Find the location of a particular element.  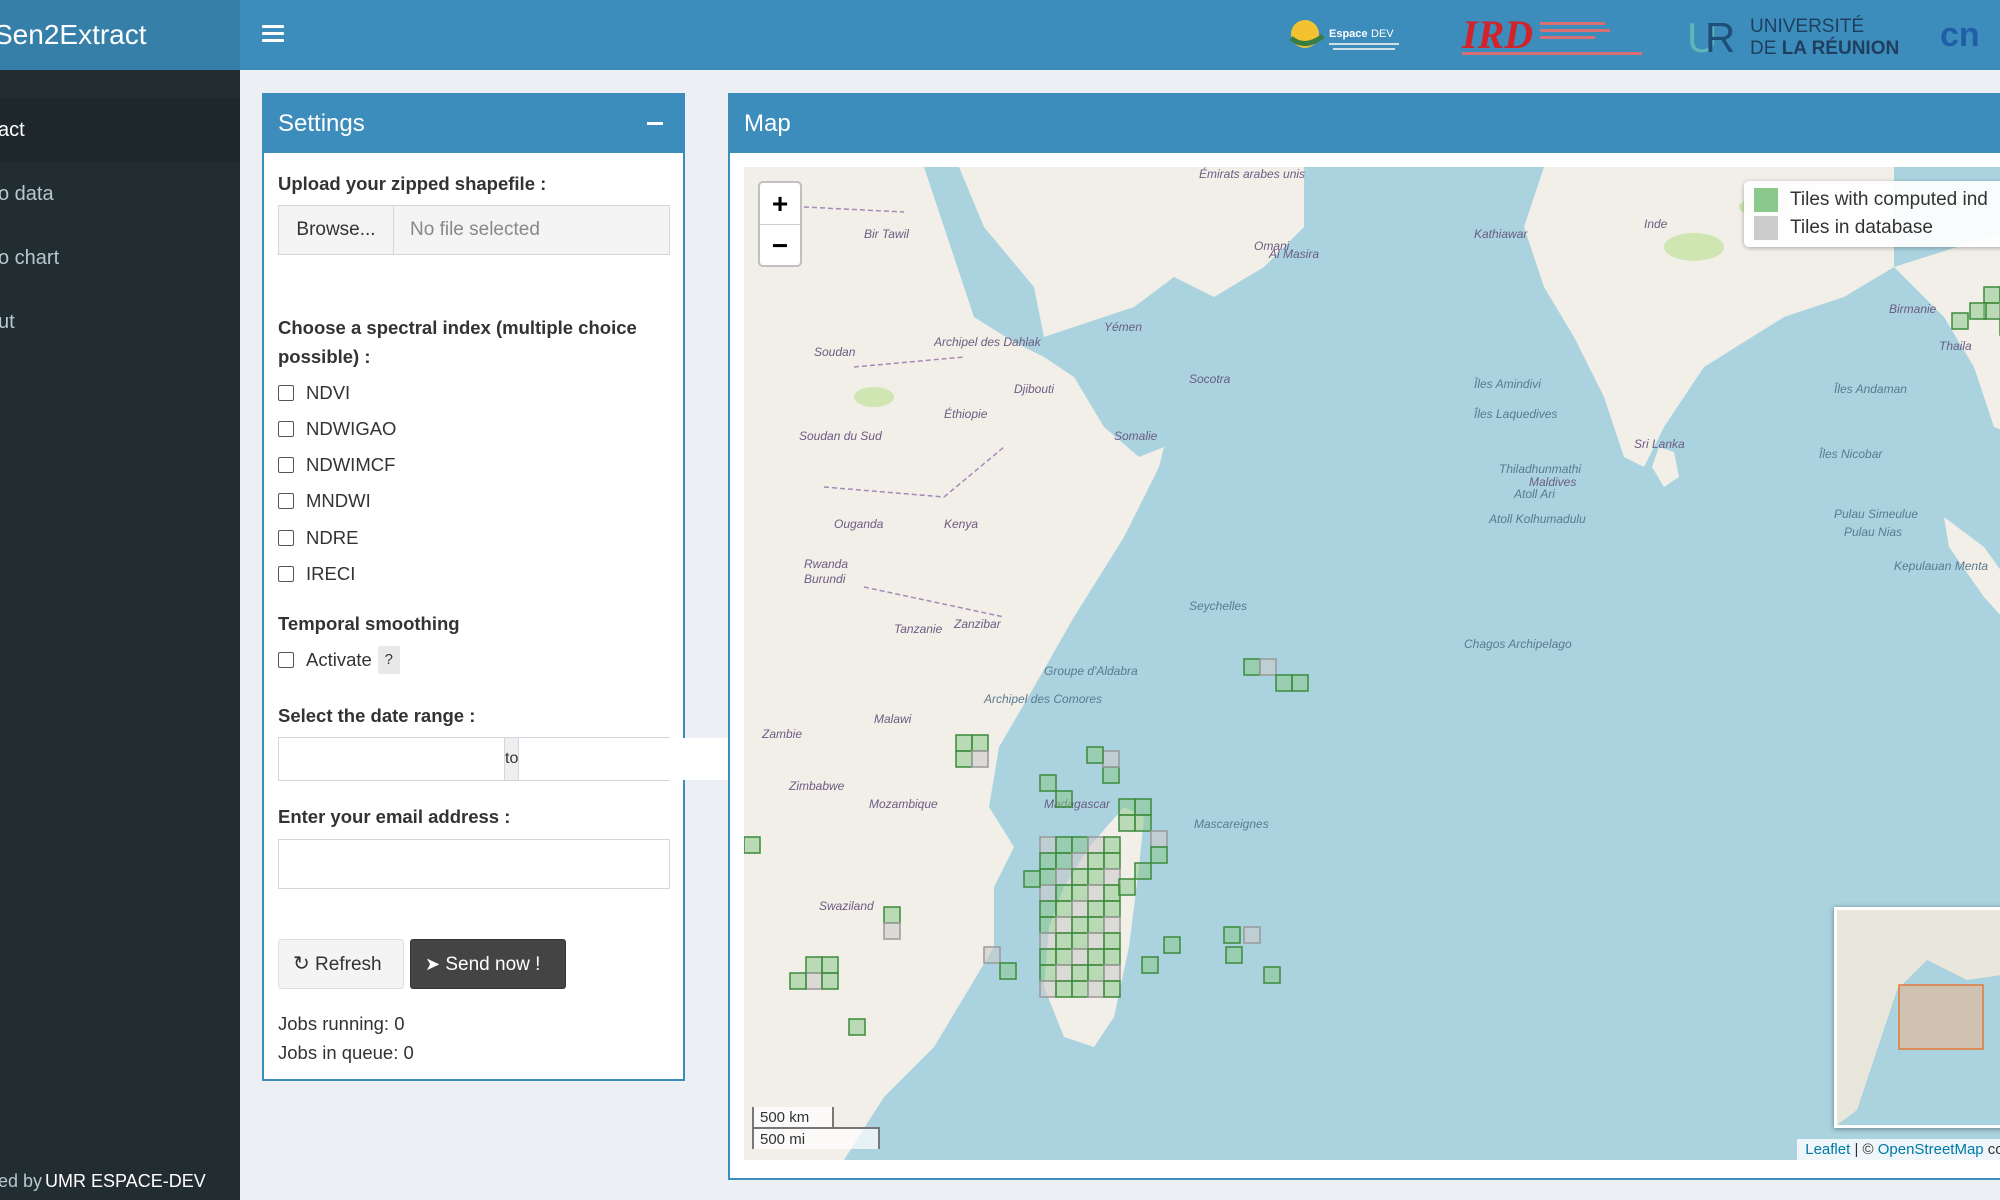

collapse-icon is located at coordinates (655, 123).